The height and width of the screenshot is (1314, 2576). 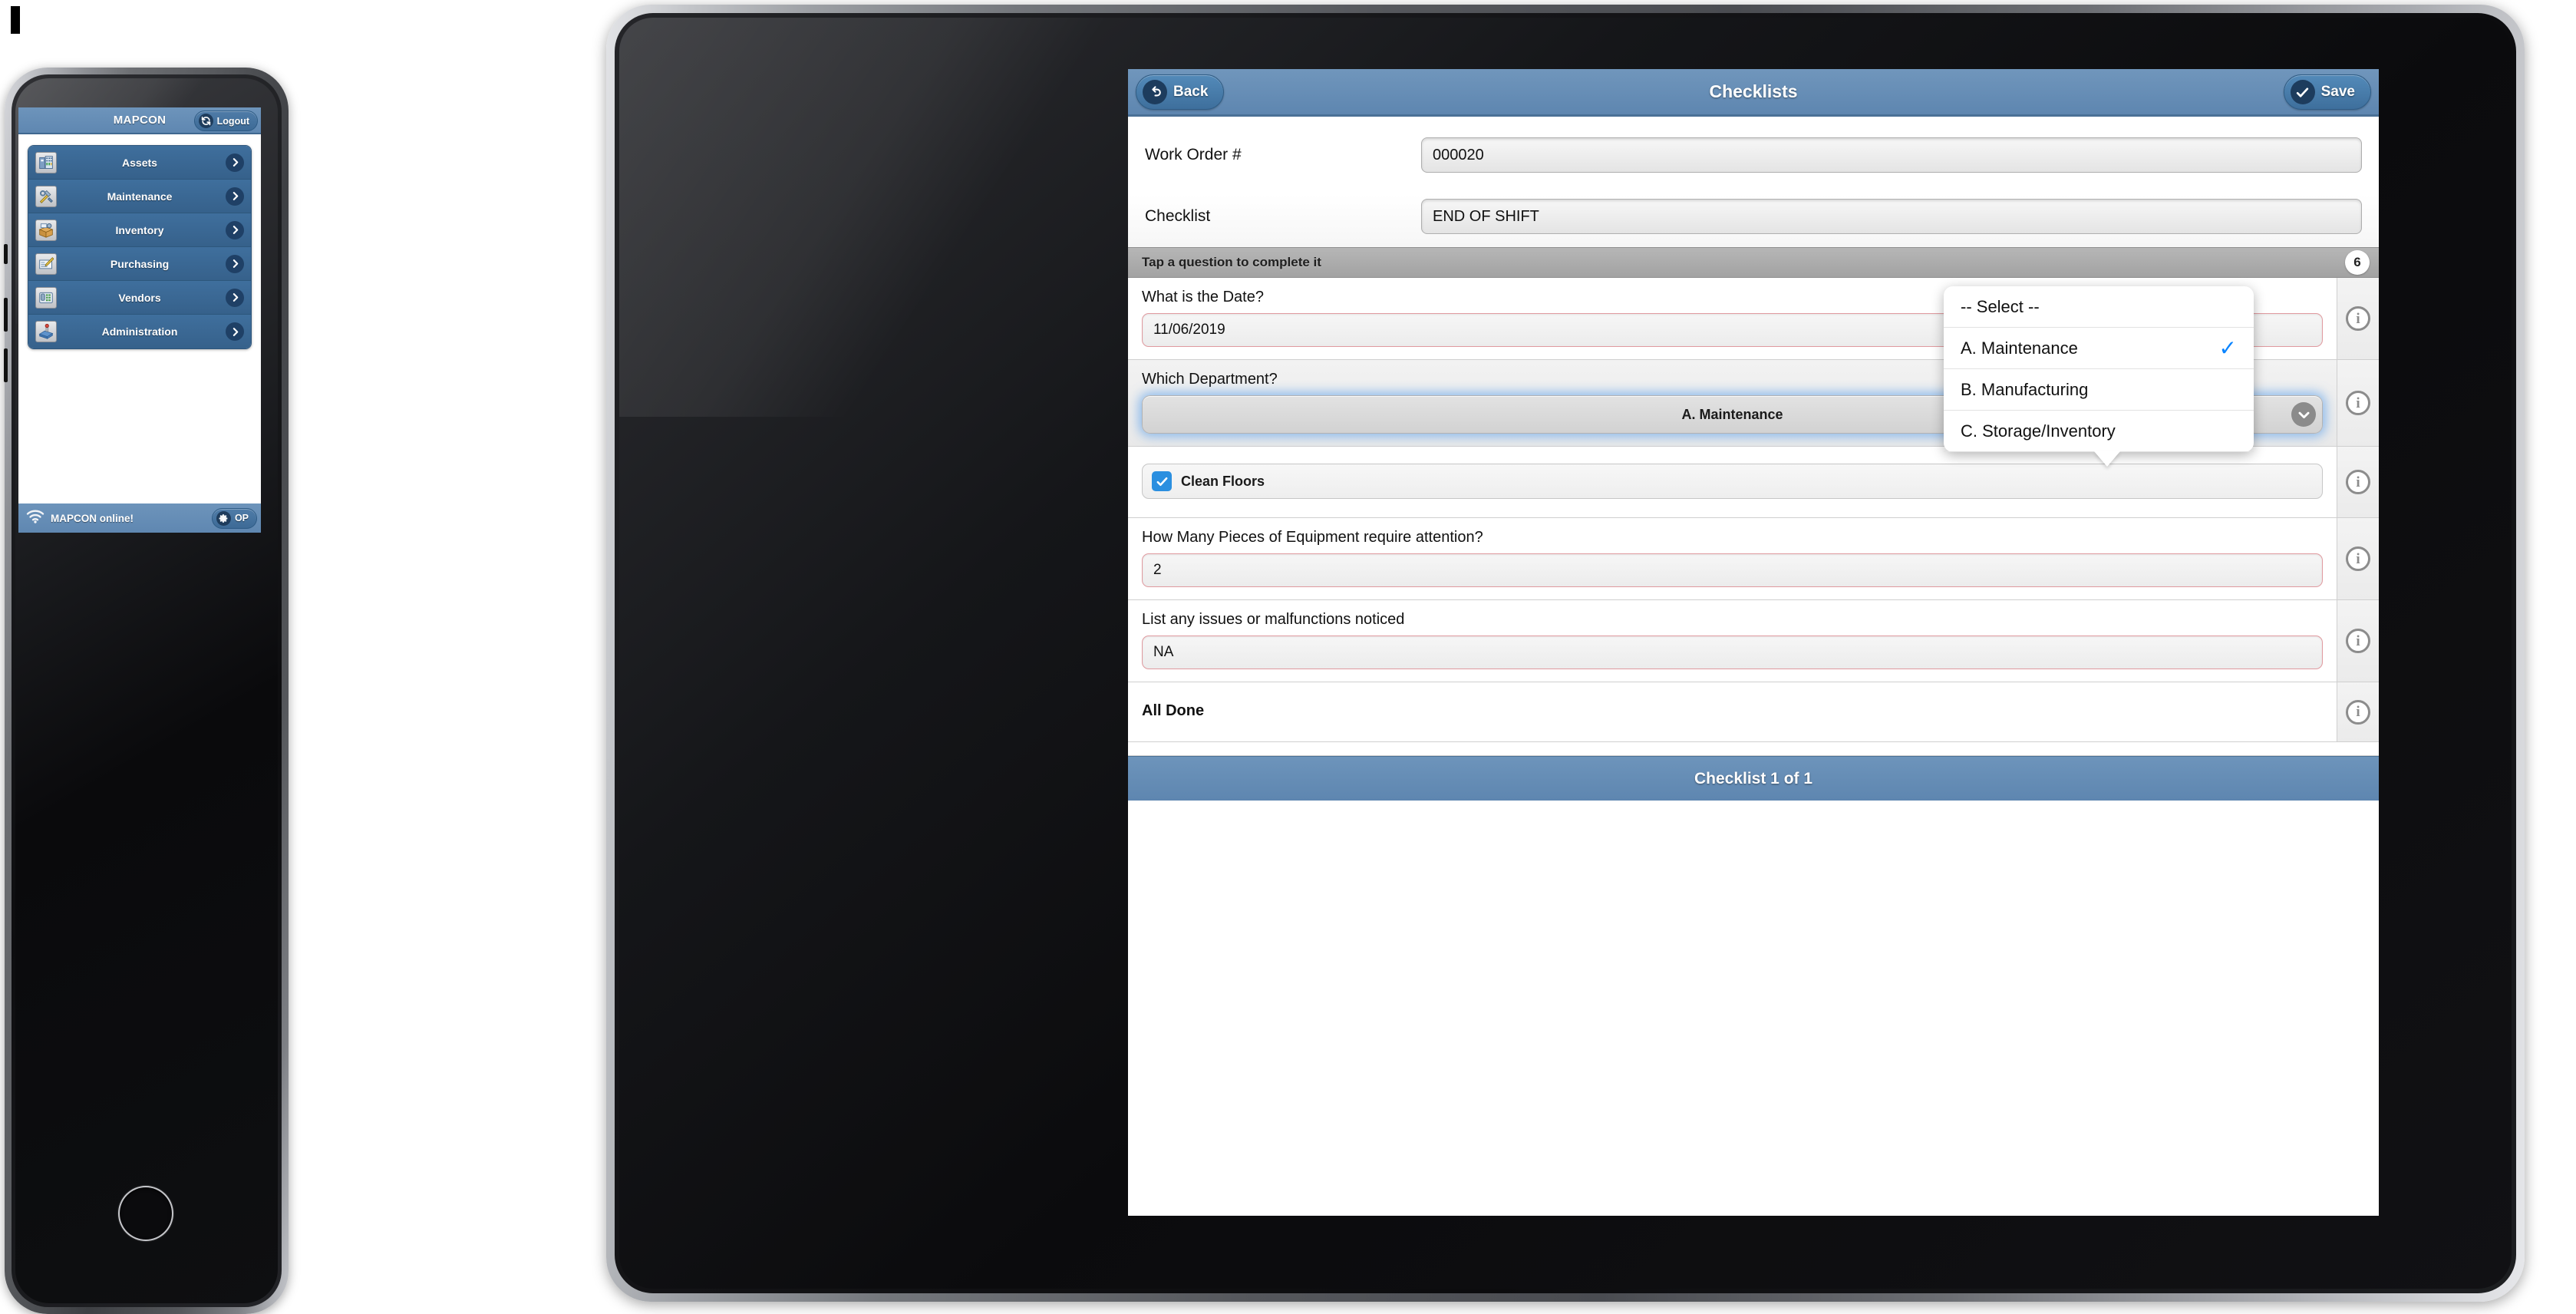 What do you see at coordinates (1891, 216) in the screenshot?
I see `checklist-input: END OF SHIFT` at bounding box center [1891, 216].